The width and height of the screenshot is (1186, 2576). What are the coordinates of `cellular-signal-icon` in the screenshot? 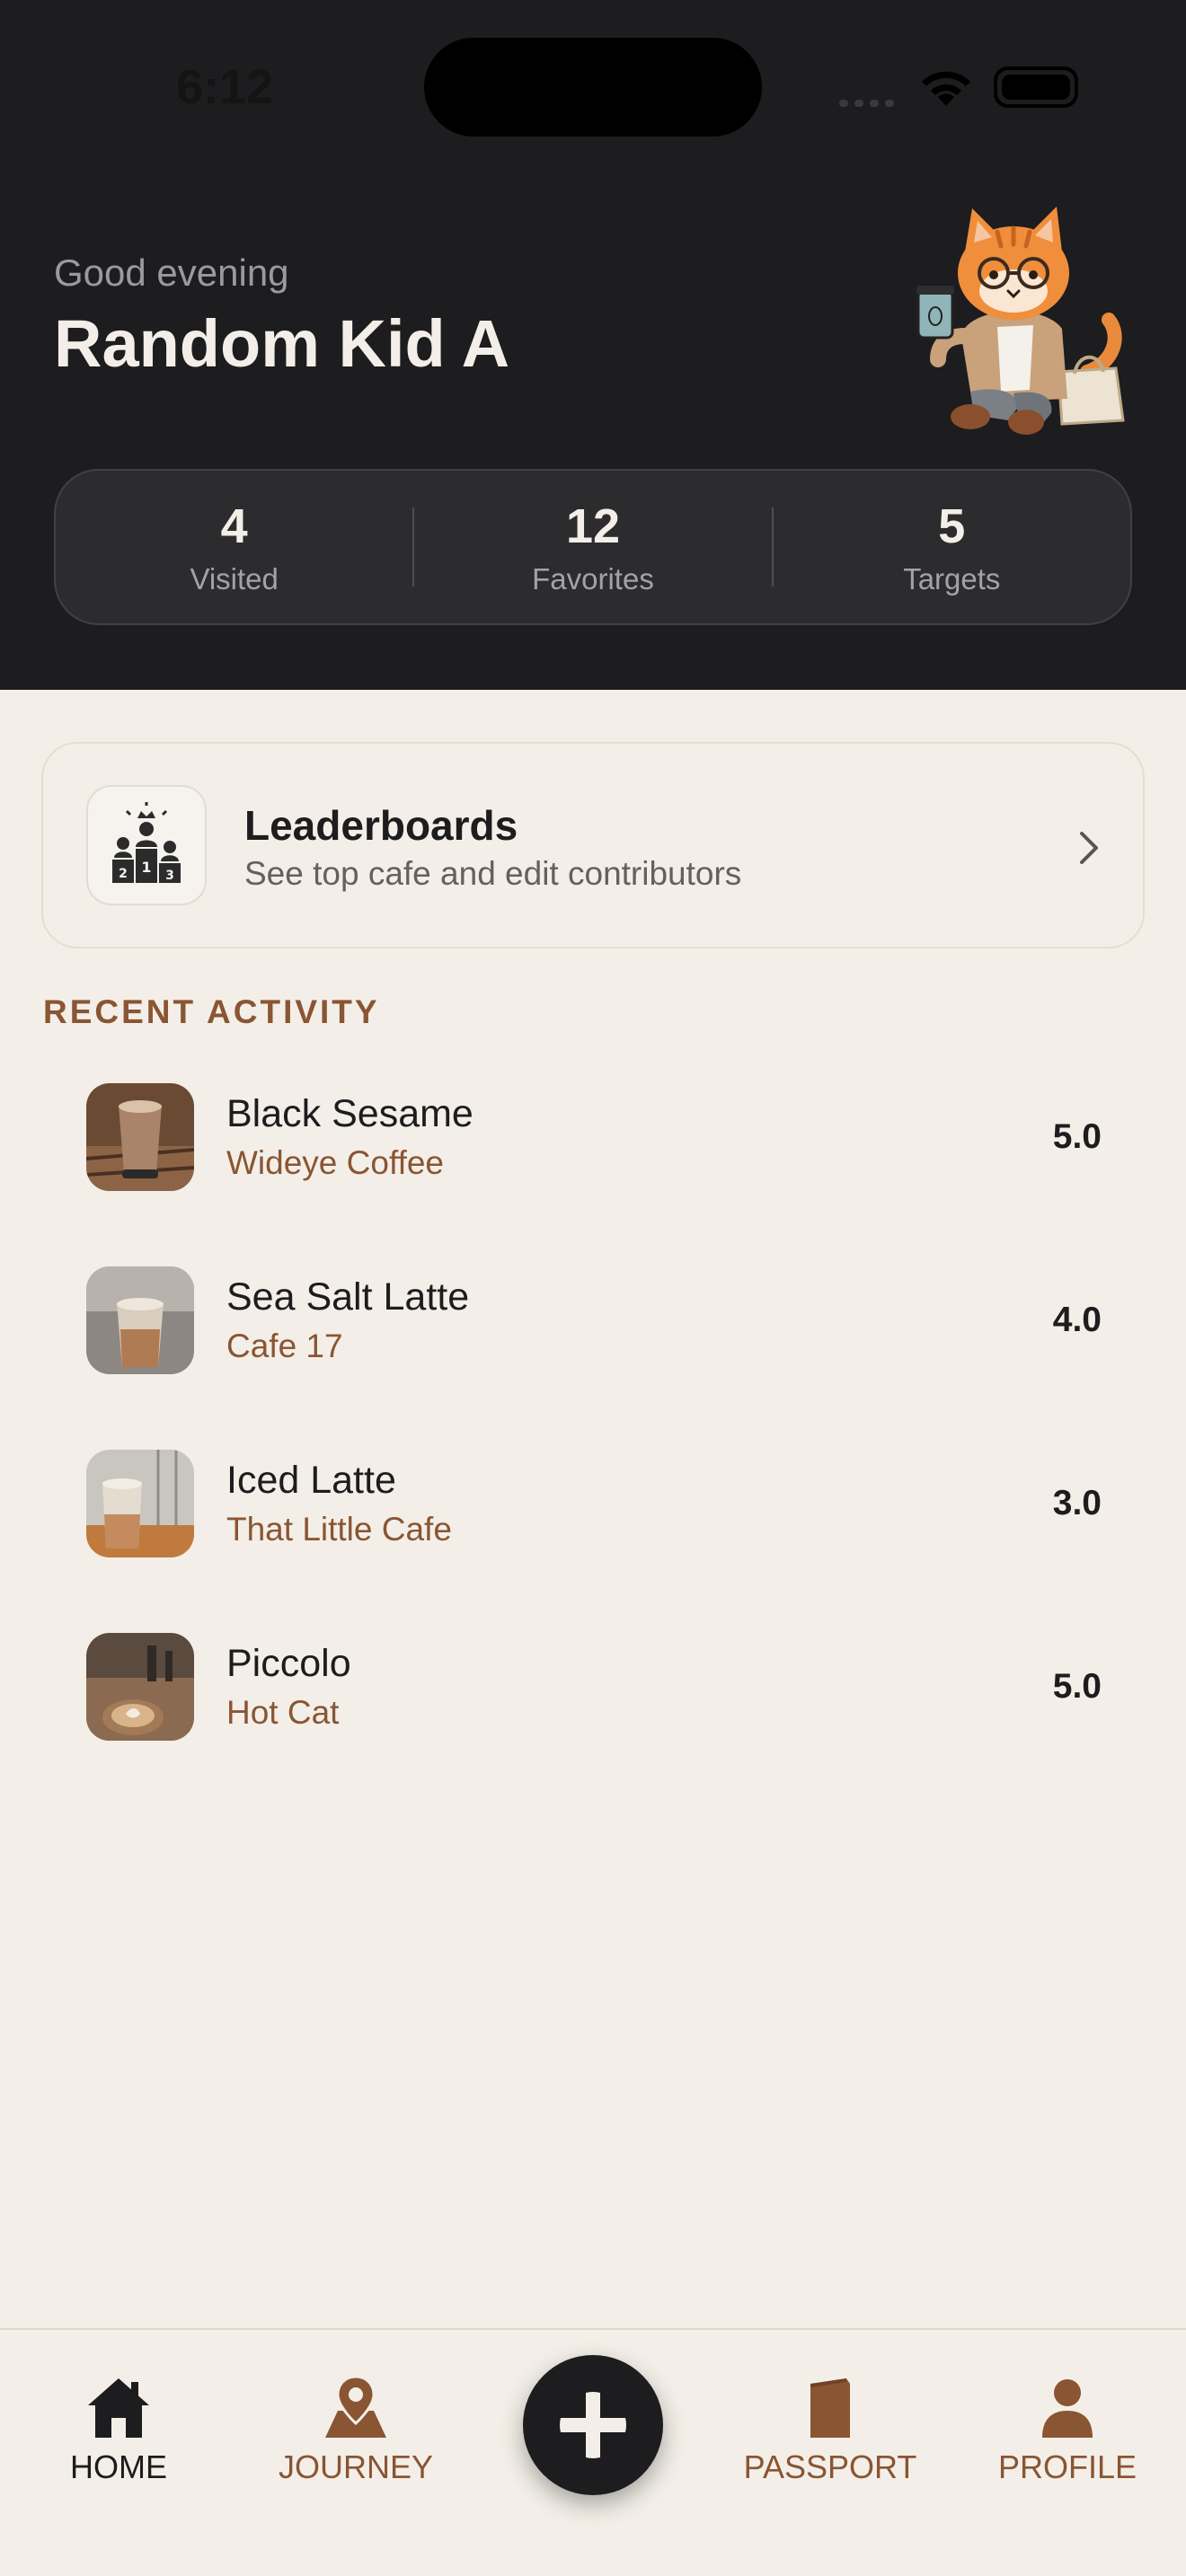 It's located at (869, 103).